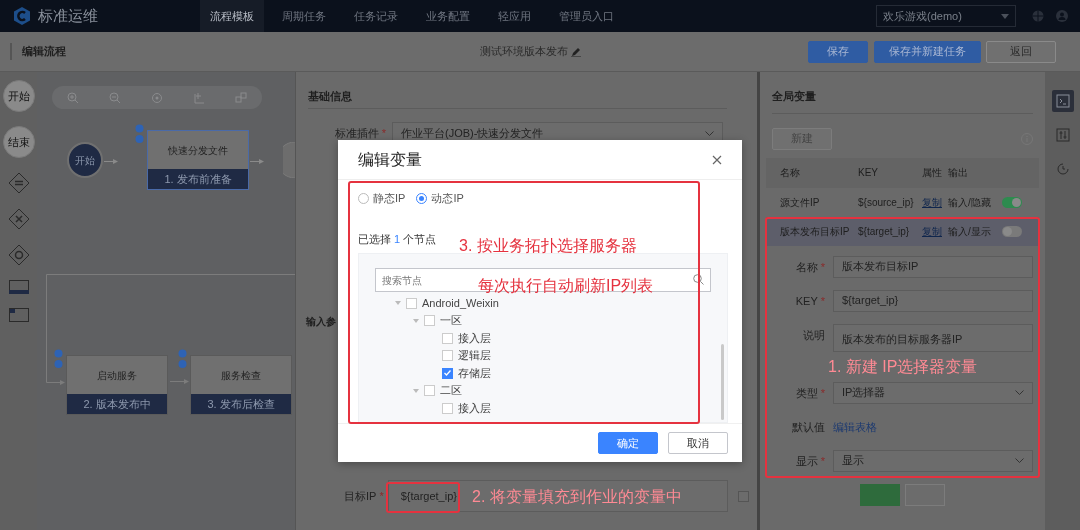  I want to click on node-stage: 2. 版本发布中, so click(117, 404).